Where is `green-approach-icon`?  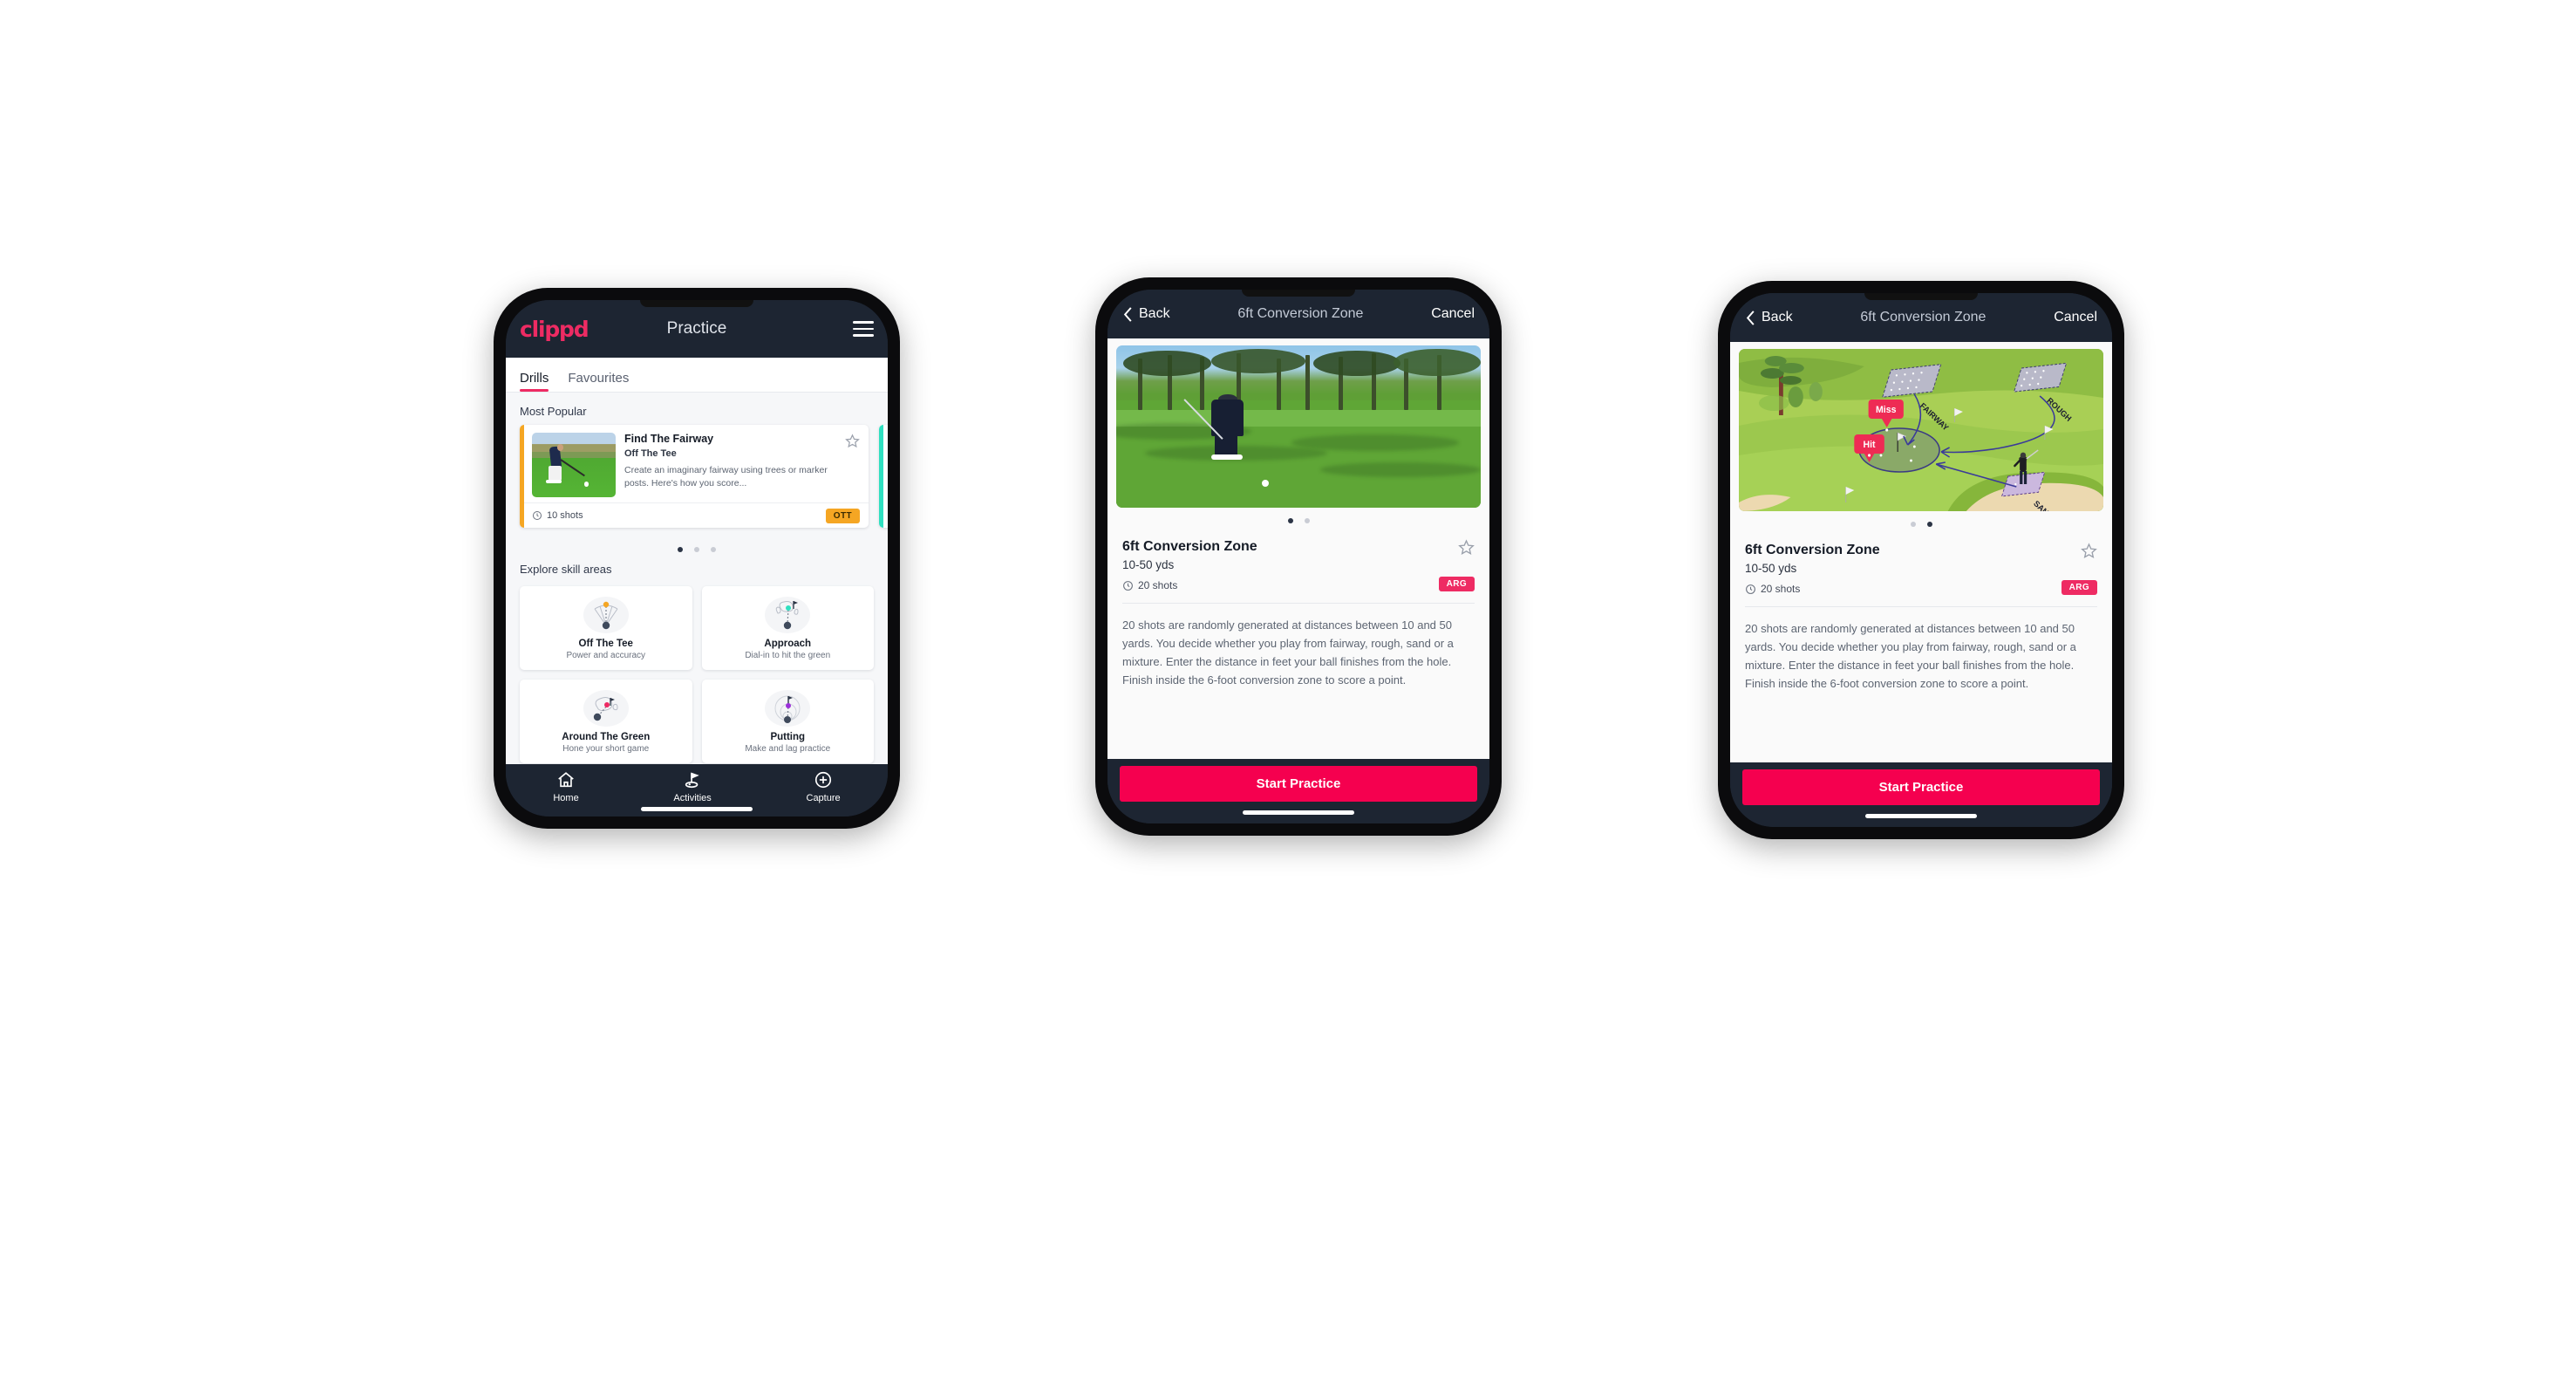 green-approach-icon is located at coordinates (788, 615).